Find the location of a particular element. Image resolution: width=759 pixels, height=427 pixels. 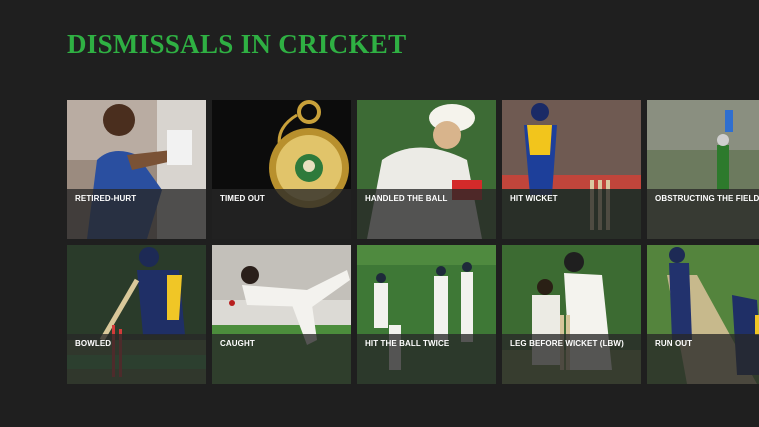

tile-caption: HANDLED THE BALL is located at coordinates (426, 214).